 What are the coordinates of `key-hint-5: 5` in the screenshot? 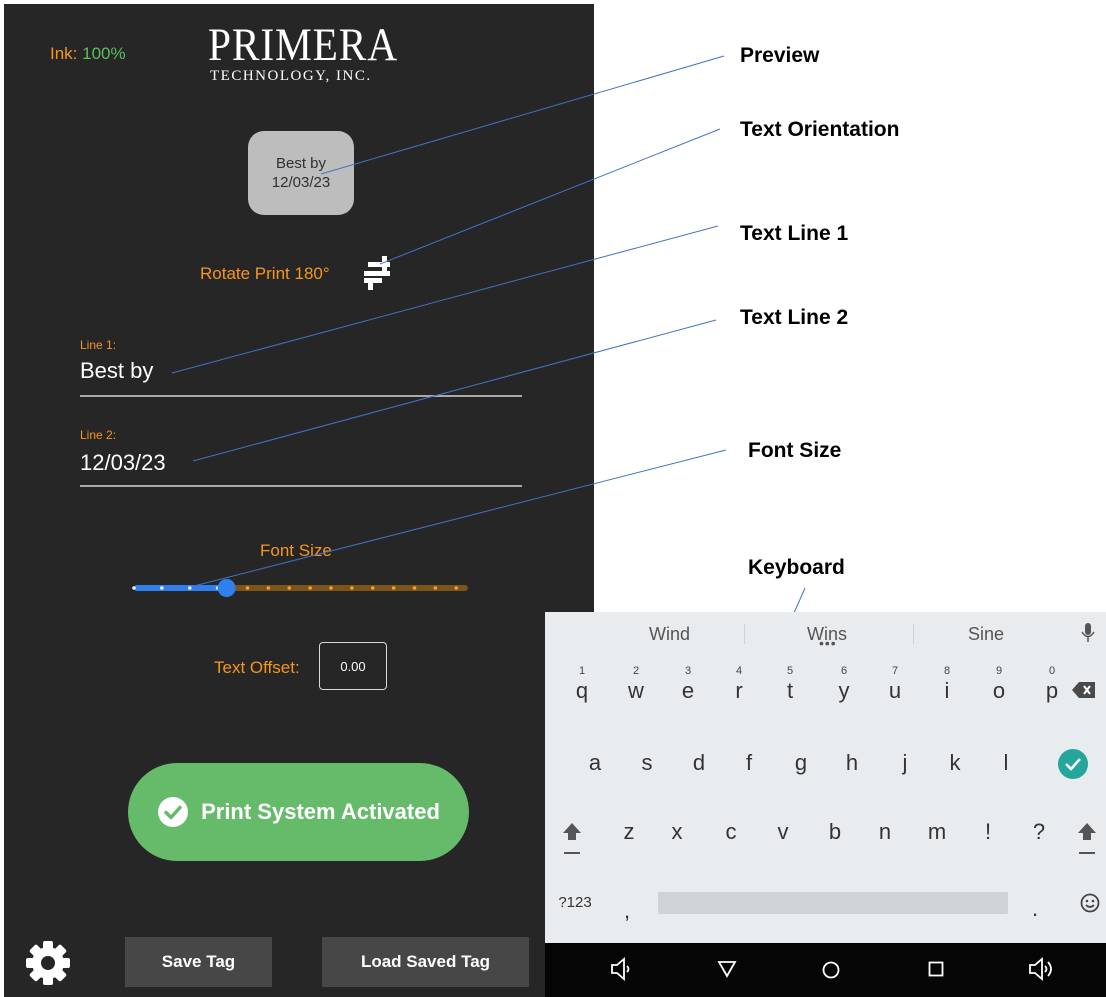 It's located at (790, 671).